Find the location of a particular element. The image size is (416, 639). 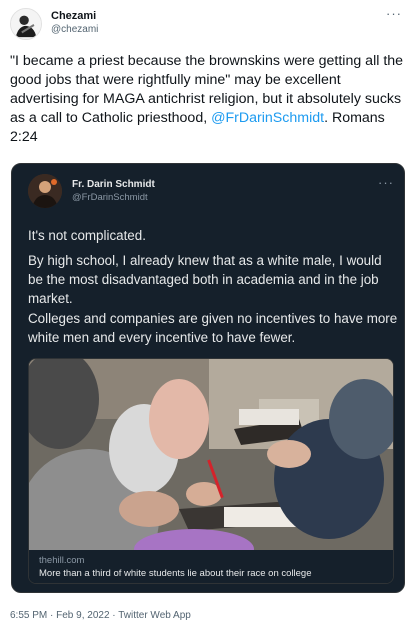

avatar-image is located at coordinates (26, 24).